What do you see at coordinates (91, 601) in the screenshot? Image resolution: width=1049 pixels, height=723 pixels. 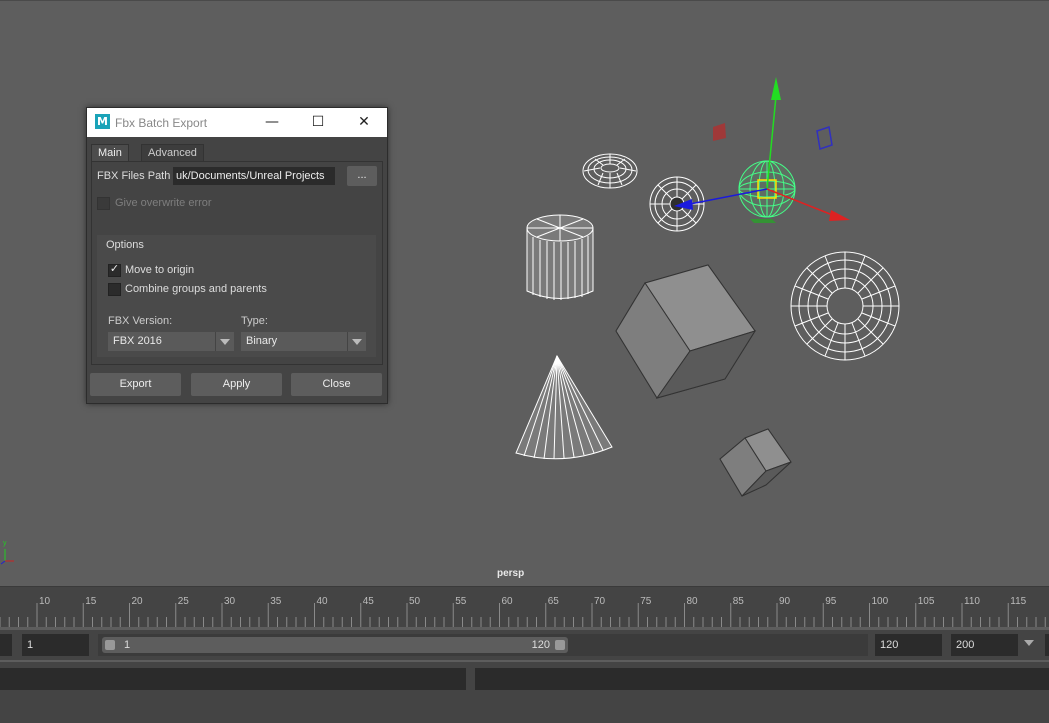 I see `tick-label: 15` at bounding box center [91, 601].